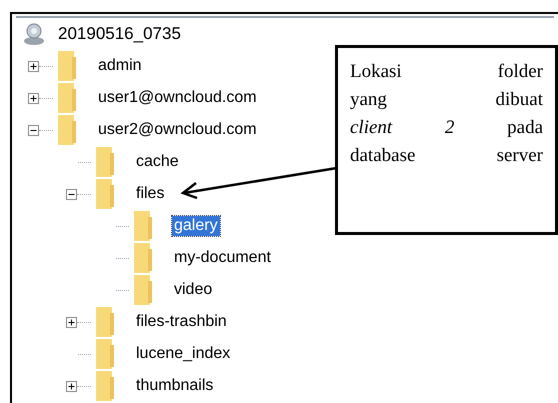 The image size is (558, 403). Describe the element at coordinates (157, 162) in the screenshot. I see `folder-label: cache` at that location.